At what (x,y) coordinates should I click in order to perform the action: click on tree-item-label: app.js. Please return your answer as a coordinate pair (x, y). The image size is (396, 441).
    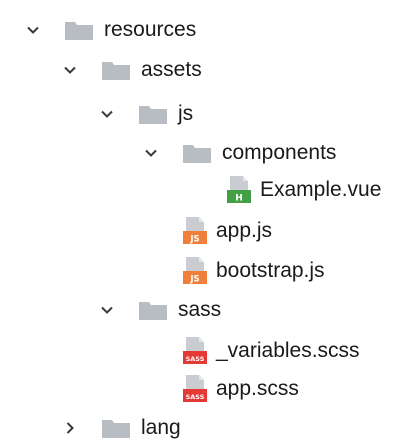
    Looking at the image, I should click on (244, 230).